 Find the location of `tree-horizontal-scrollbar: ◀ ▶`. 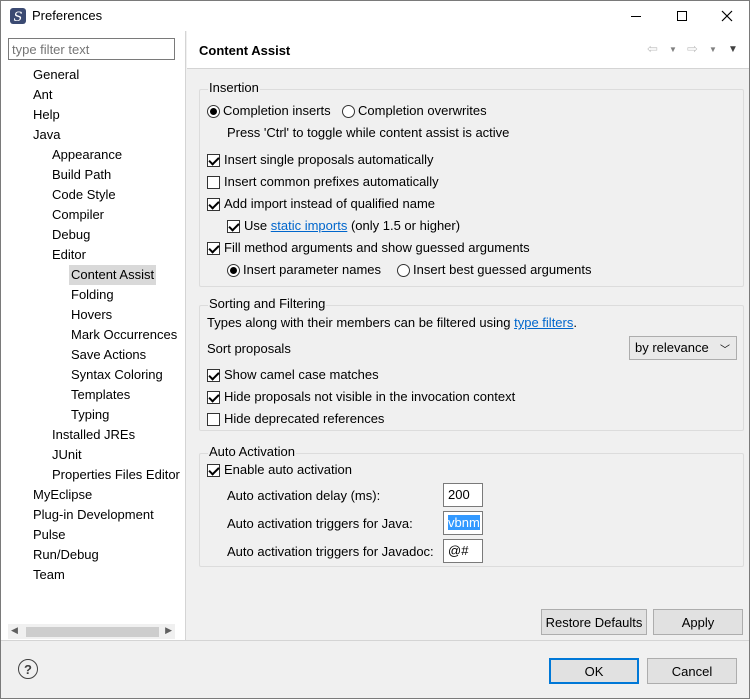

tree-horizontal-scrollbar: ◀ ▶ is located at coordinates (91, 631).